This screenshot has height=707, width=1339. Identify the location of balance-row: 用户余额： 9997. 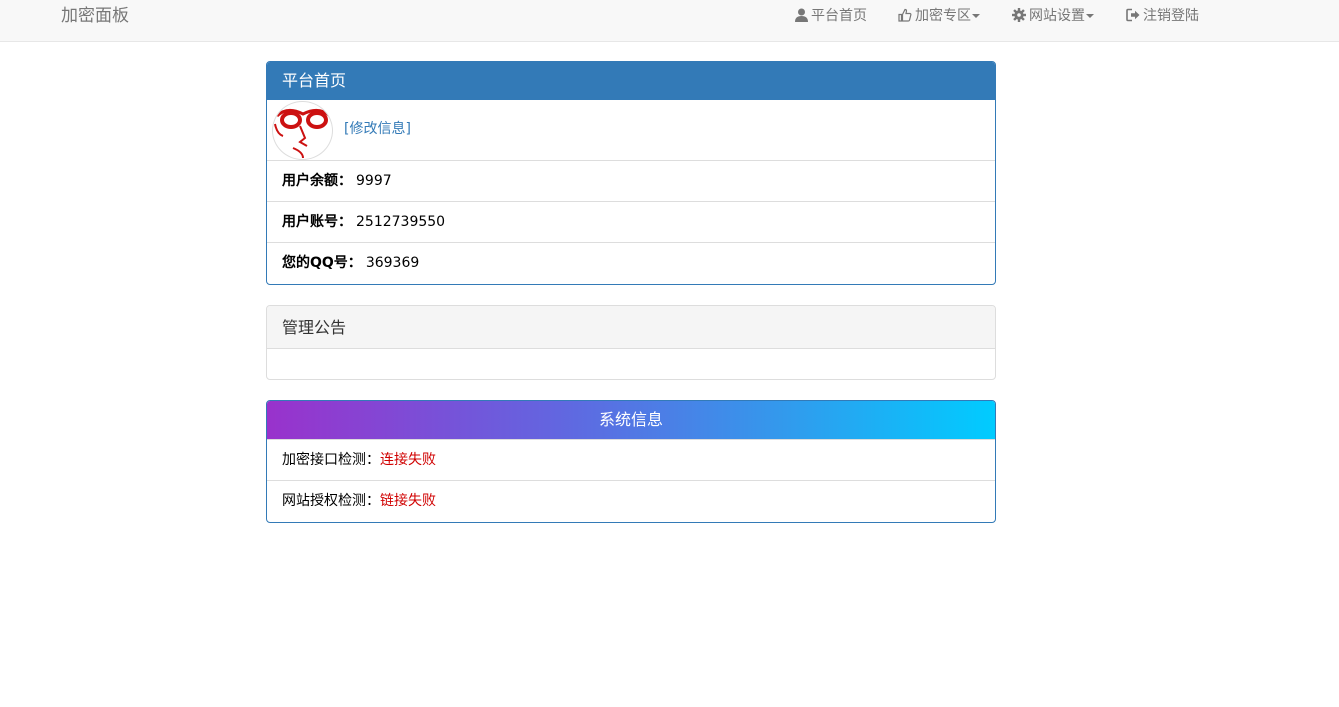
(631, 180).